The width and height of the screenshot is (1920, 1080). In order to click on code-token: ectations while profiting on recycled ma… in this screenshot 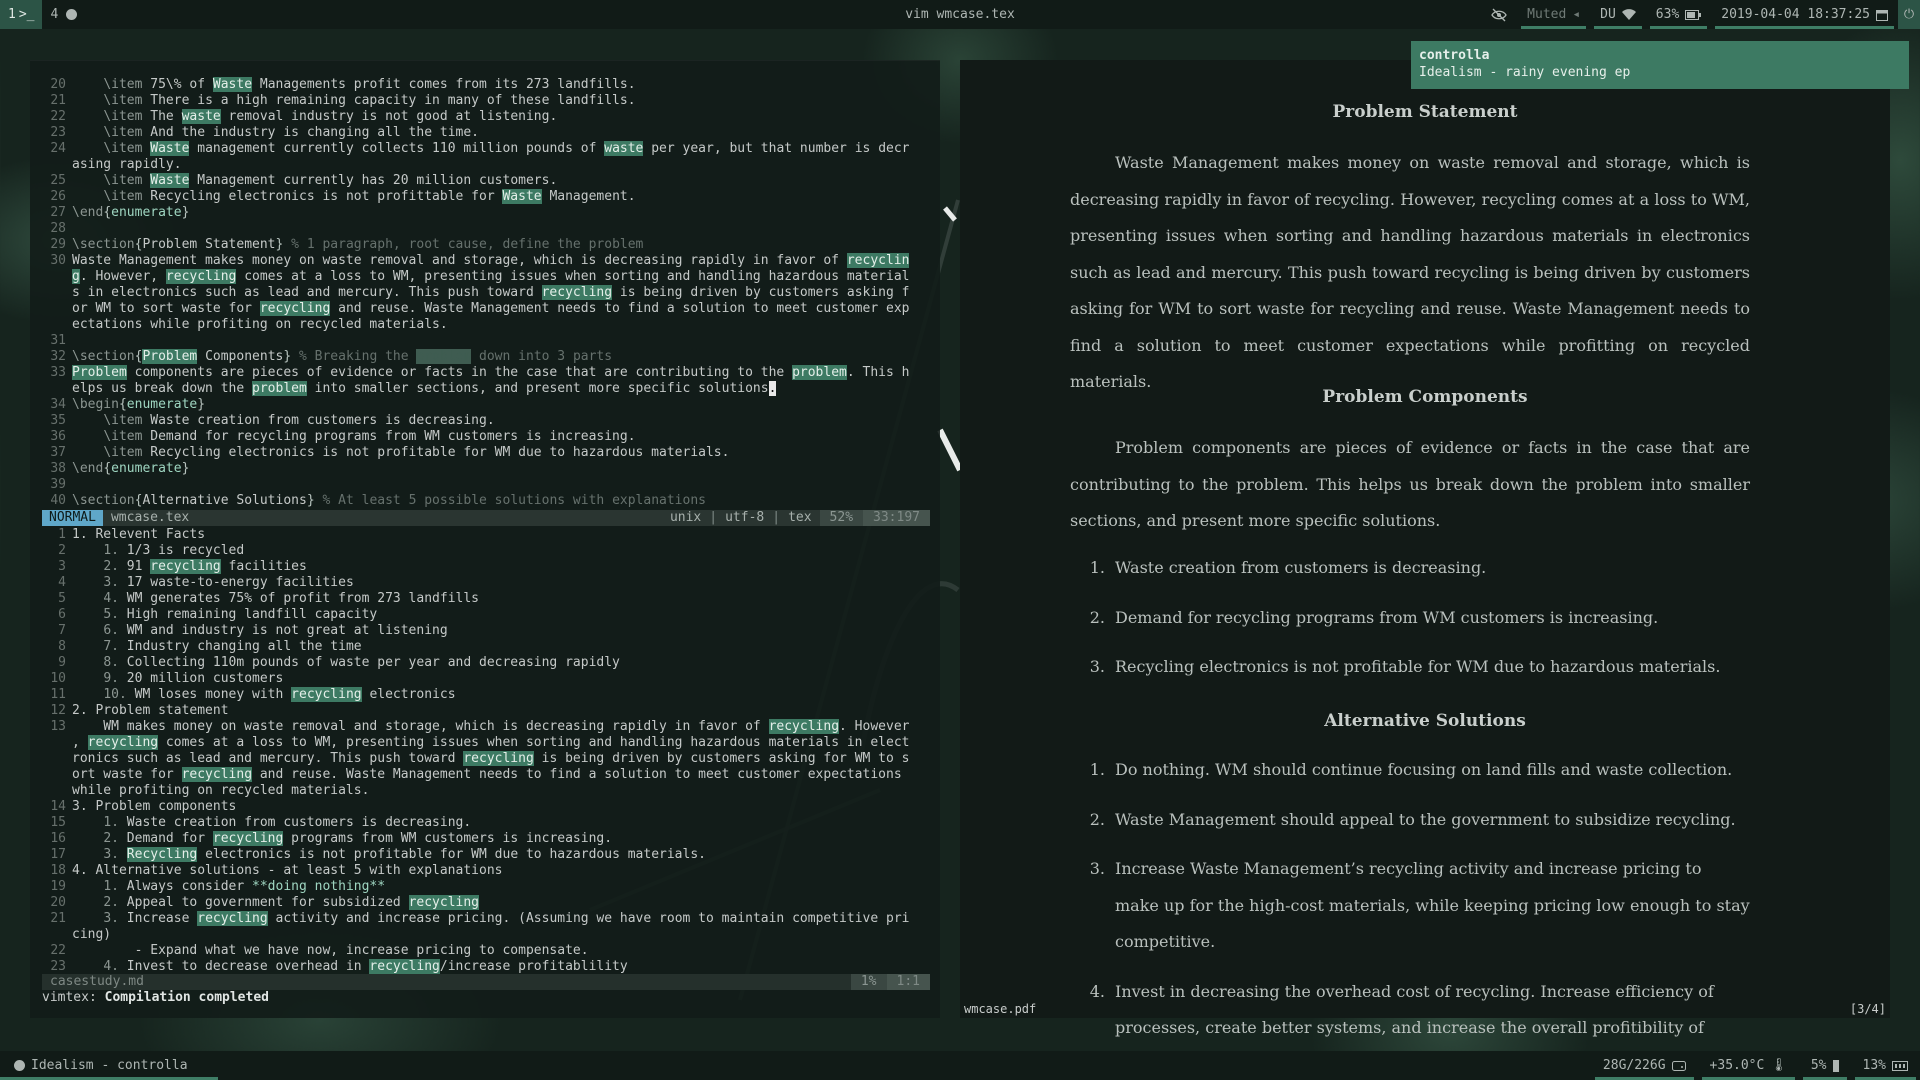, I will do `click(260, 324)`.